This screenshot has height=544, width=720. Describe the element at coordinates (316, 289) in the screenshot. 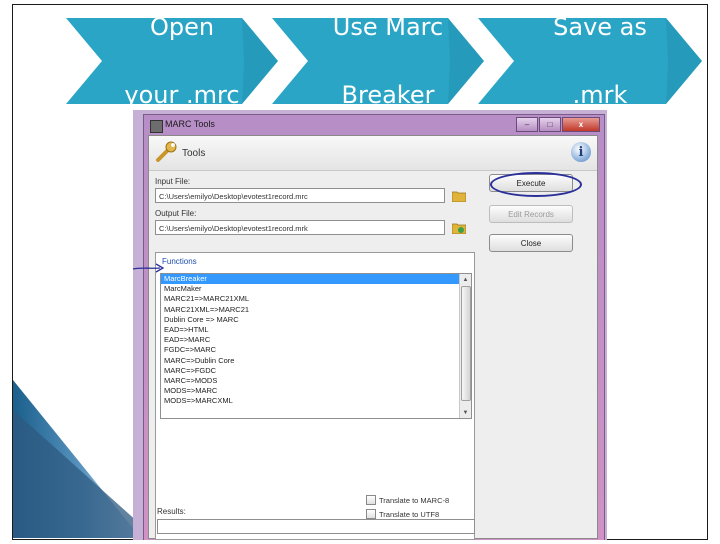

I see `list-item: MarcMaker` at that location.